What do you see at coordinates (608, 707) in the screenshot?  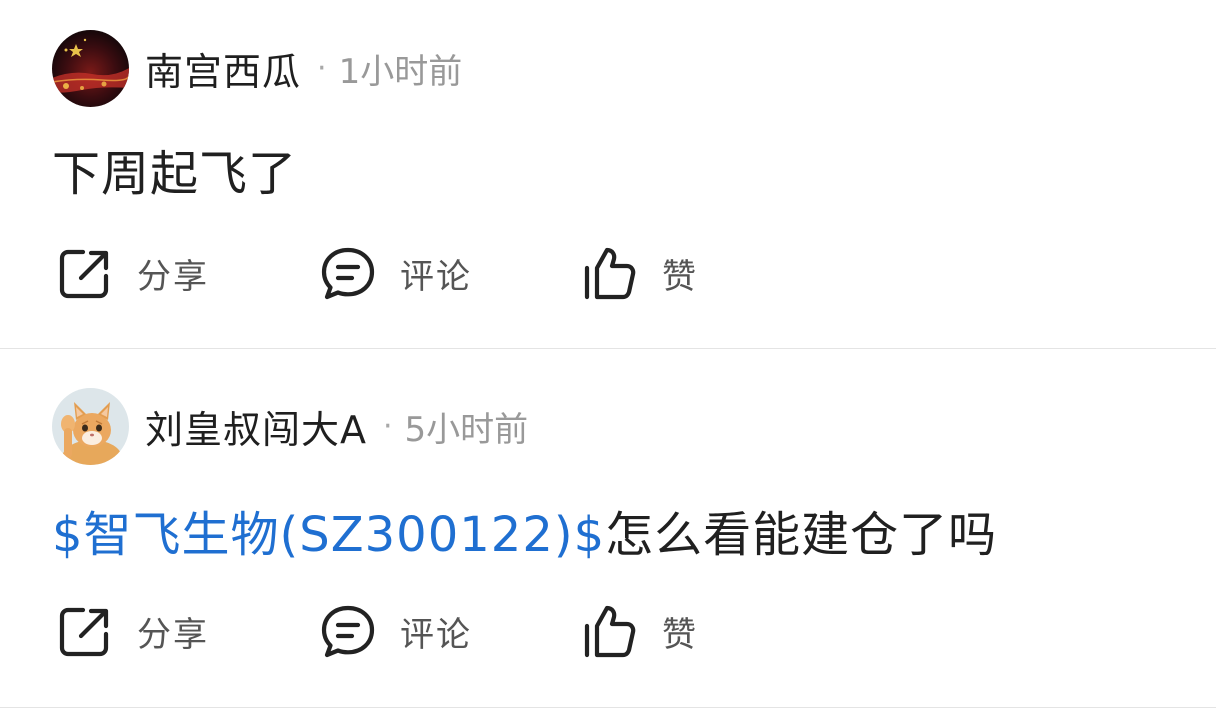 I see `divider` at bounding box center [608, 707].